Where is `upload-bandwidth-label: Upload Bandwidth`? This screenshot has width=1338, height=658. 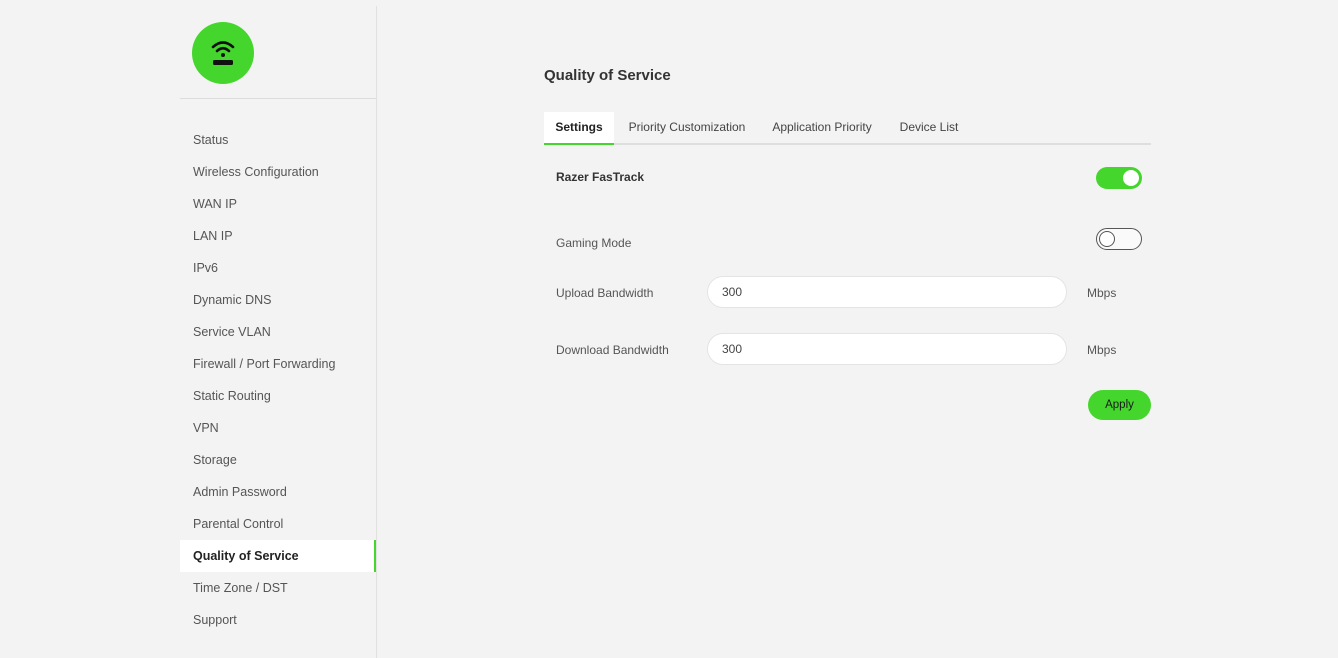 upload-bandwidth-label: Upload Bandwidth is located at coordinates (605, 293).